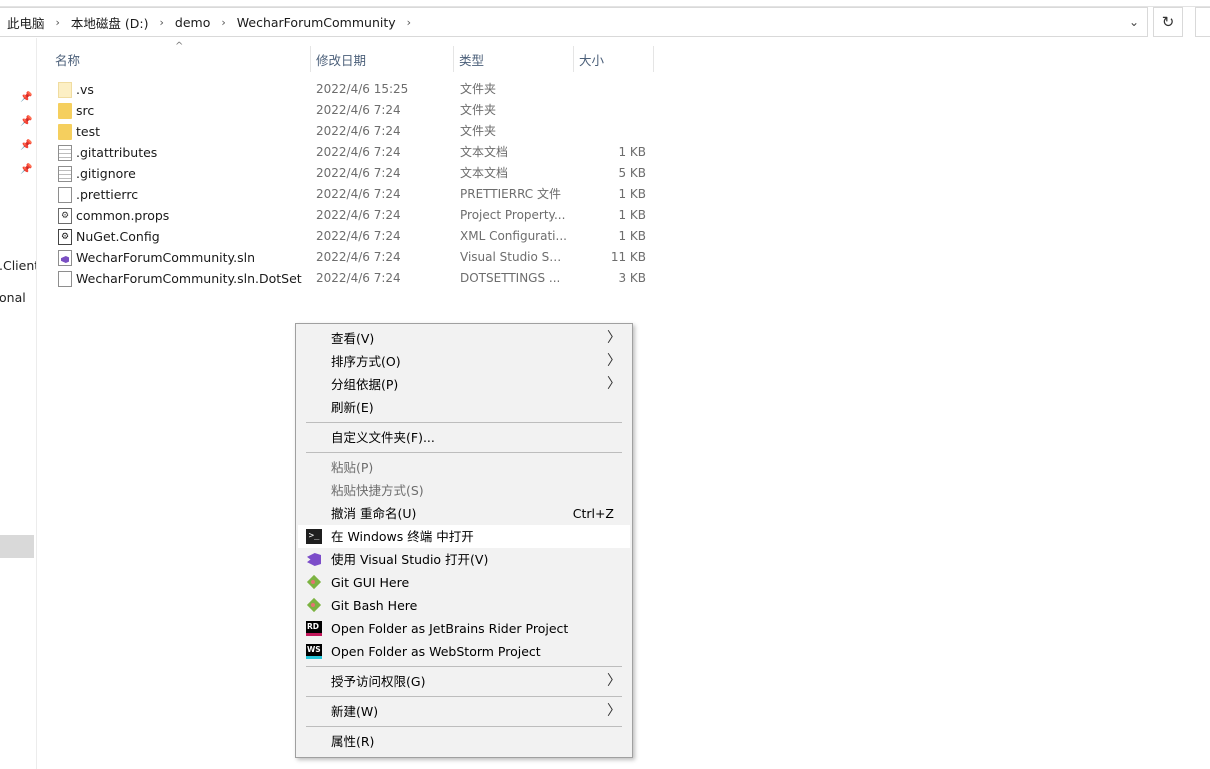 This screenshot has width=1210, height=769. I want to click on menu-item-git-bash: Git Bash Here, so click(464, 605).